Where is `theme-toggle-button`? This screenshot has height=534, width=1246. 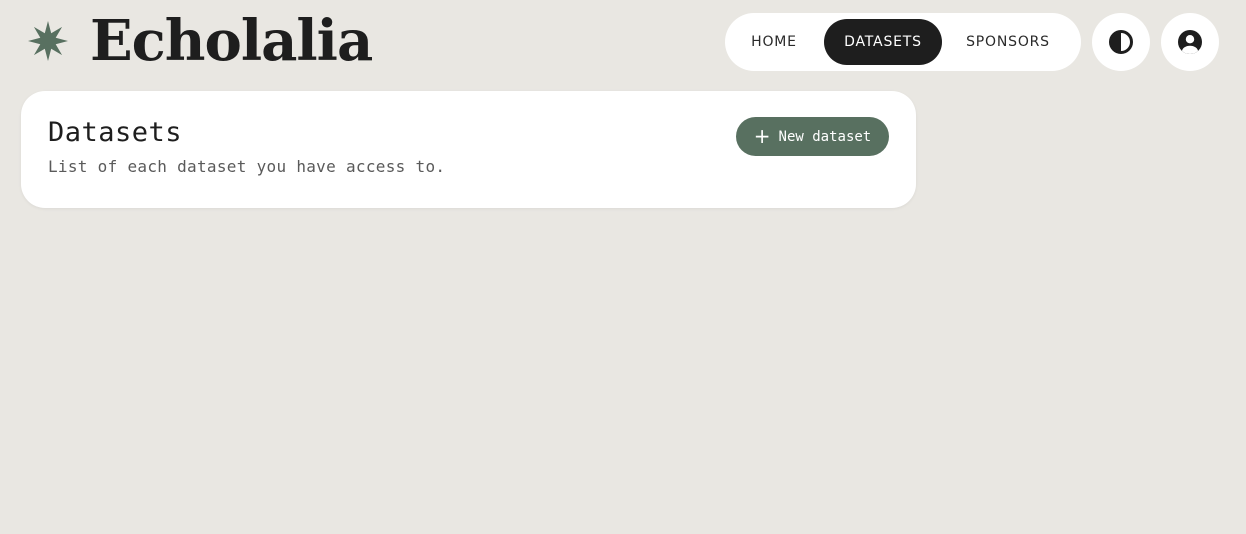 theme-toggle-button is located at coordinates (1121, 42).